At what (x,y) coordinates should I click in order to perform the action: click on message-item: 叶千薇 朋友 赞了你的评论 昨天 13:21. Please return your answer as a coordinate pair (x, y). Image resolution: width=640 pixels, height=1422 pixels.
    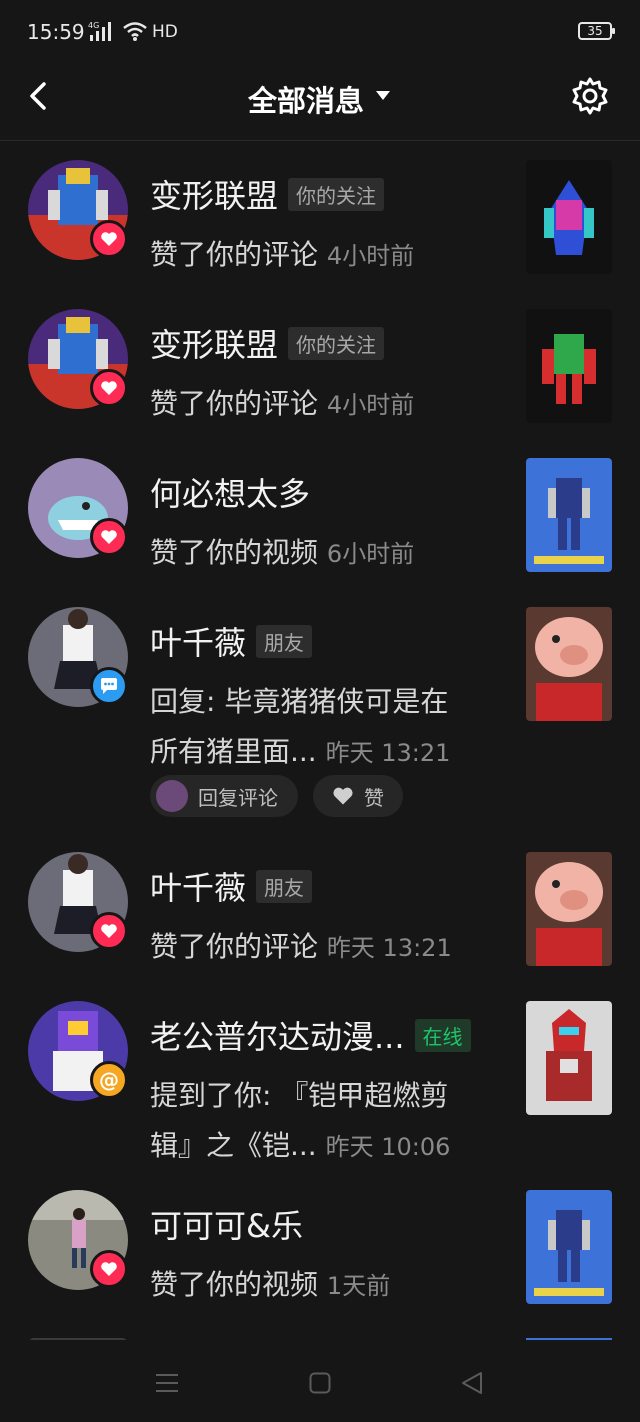
    Looking at the image, I should click on (320, 909).